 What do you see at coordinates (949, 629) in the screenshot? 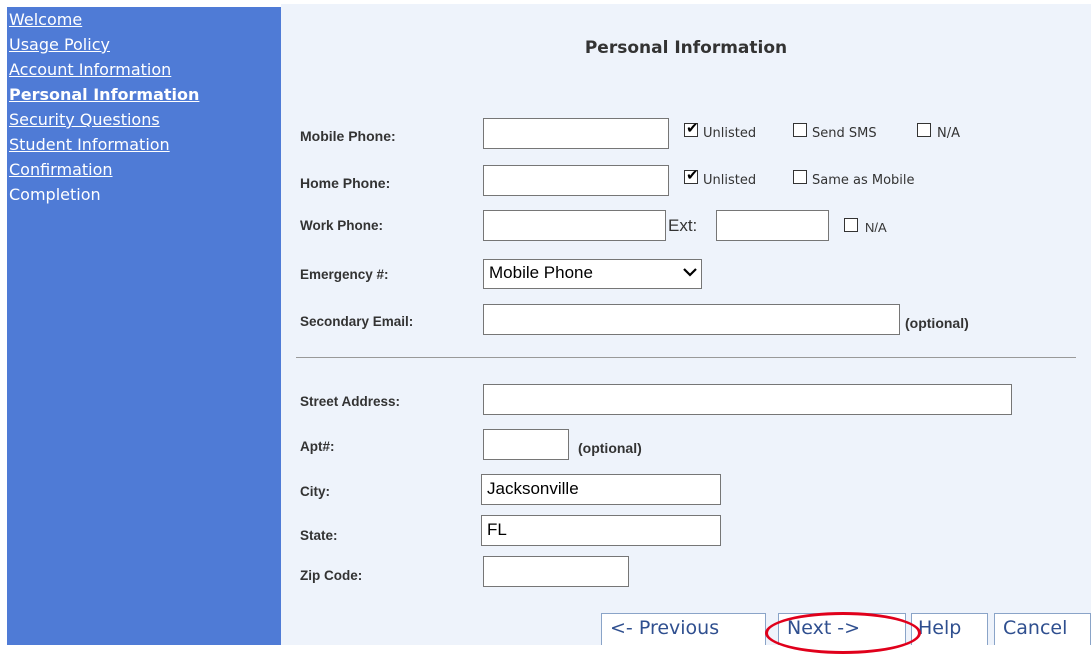
I see `help-button: Help` at bounding box center [949, 629].